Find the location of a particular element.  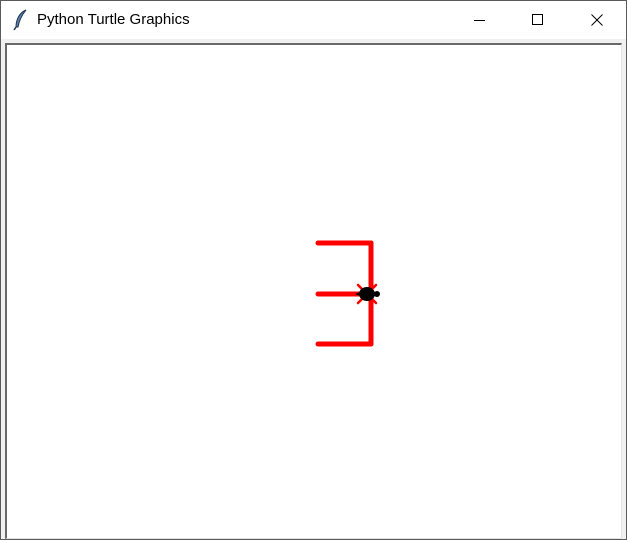

turtle-icon is located at coordinates (367, 294).